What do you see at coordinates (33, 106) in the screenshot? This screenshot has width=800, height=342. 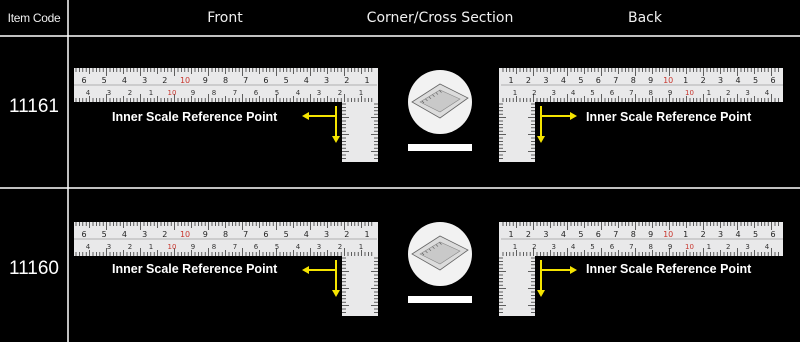 I see `item-code-cell: 11161` at bounding box center [33, 106].